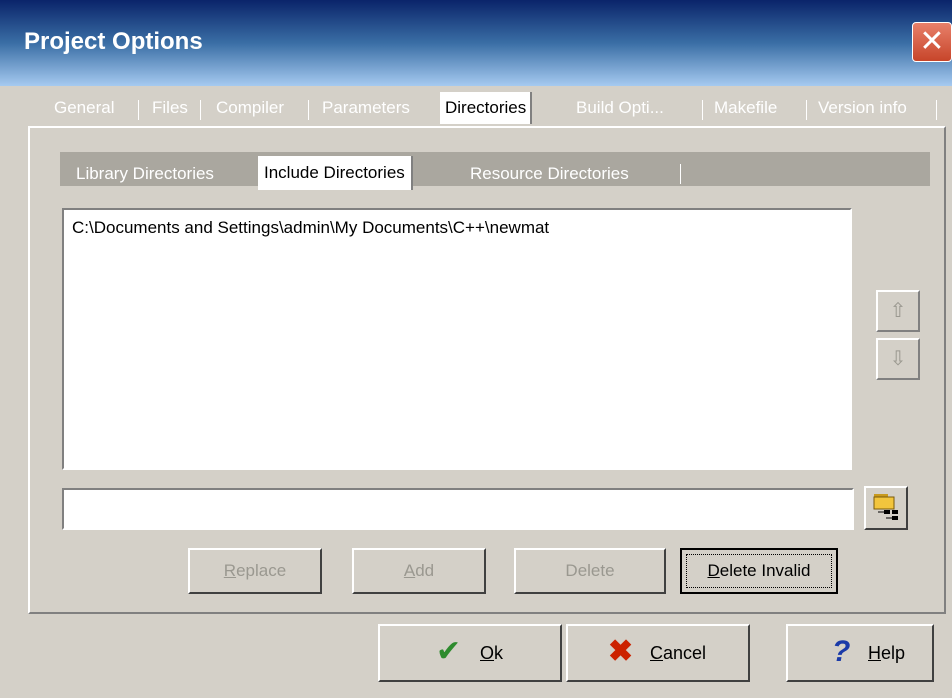 The image size is (952, 698). Describe the element at coordinates (745, 108) in the screenshot. I see `tab-makefile: Makefile` at that location.